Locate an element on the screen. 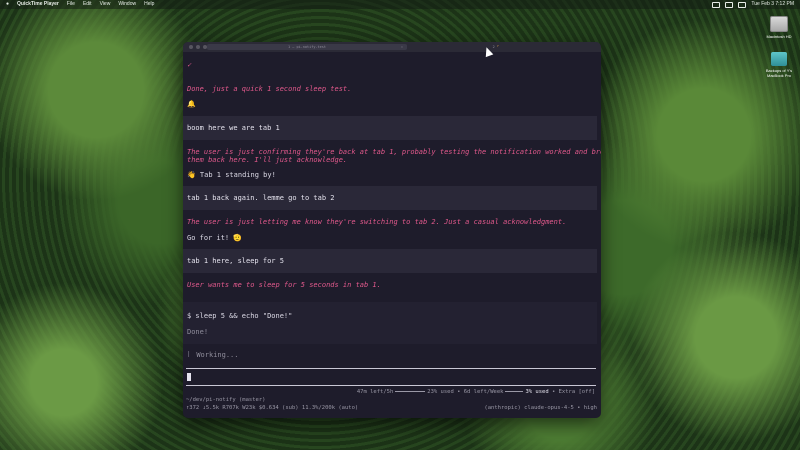  bash-block: $ sleep 5 && echo "Done!" Done! is located at coordinates (390, 323).